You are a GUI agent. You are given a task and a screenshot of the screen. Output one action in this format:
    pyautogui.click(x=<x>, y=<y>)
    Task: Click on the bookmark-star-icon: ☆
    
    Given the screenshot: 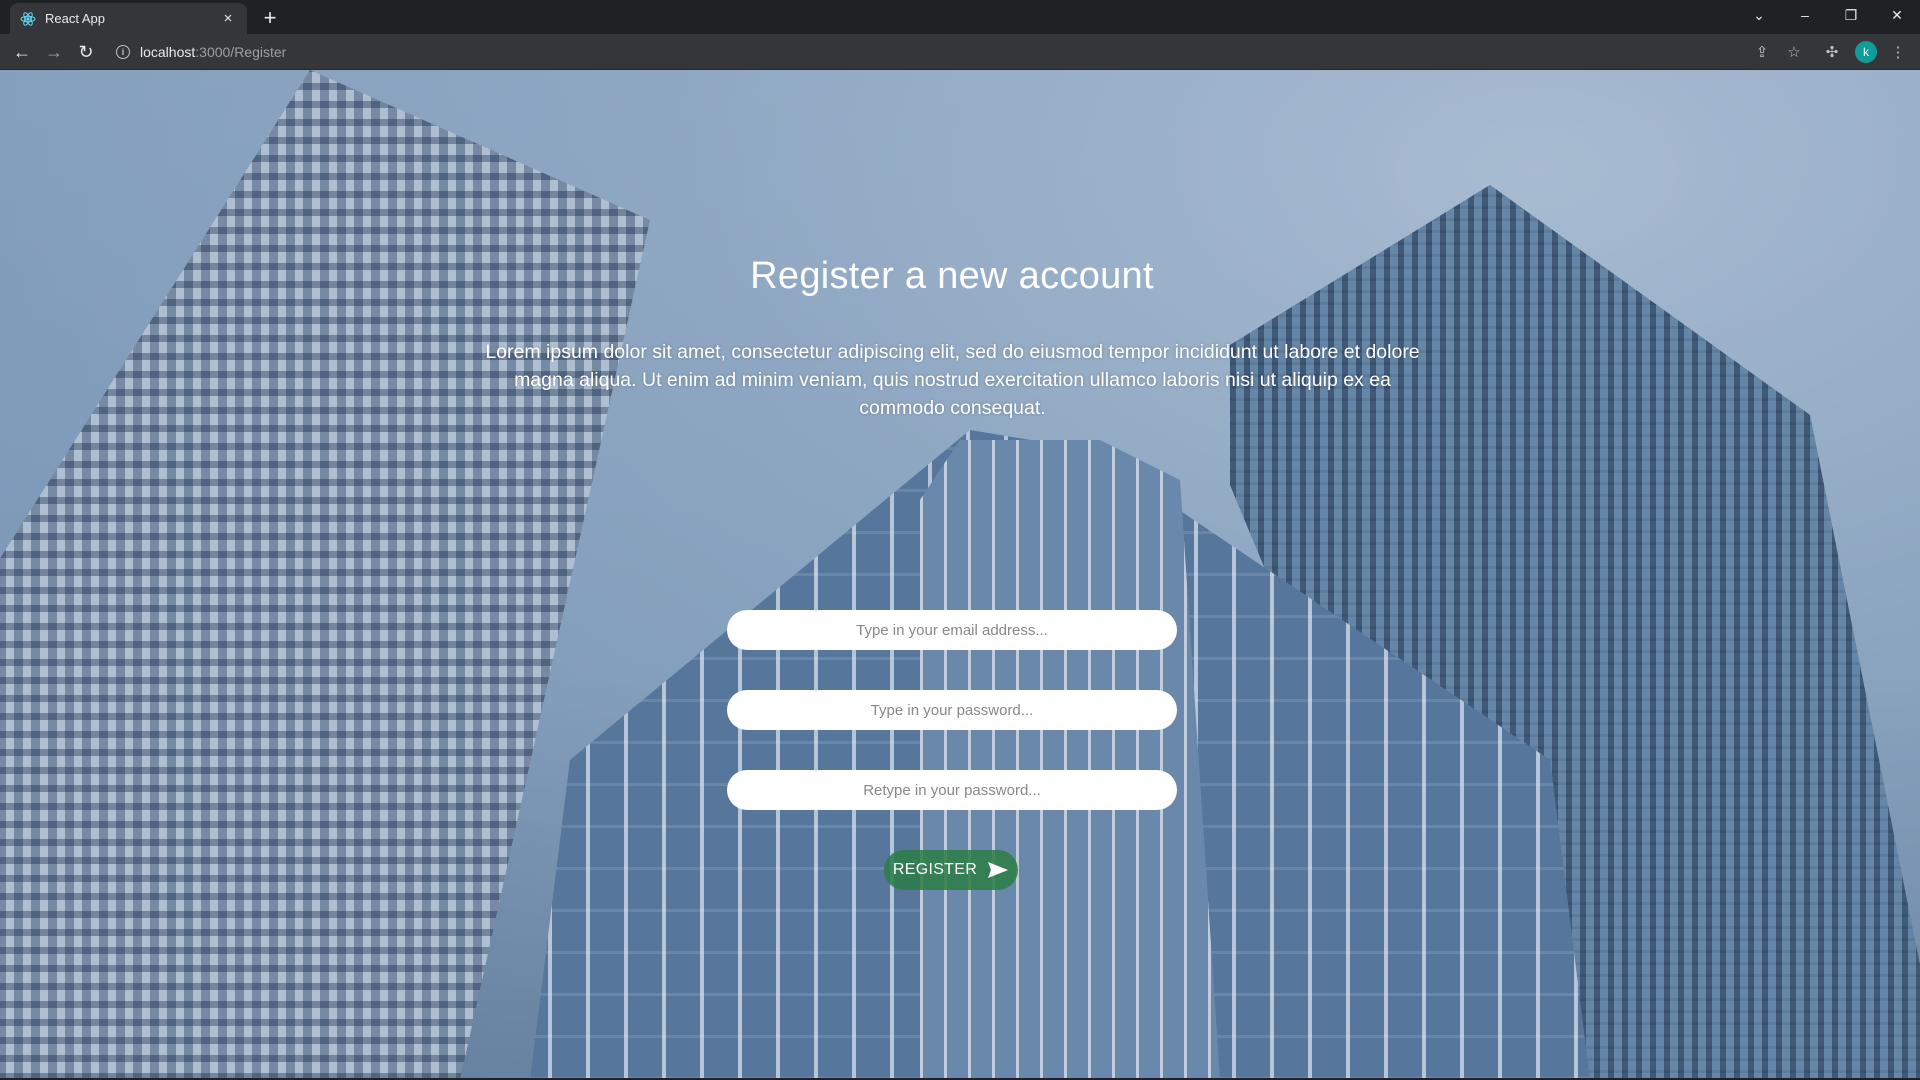 What is the action you would take?
    pyautogui.click(x=1794, y=52)
    